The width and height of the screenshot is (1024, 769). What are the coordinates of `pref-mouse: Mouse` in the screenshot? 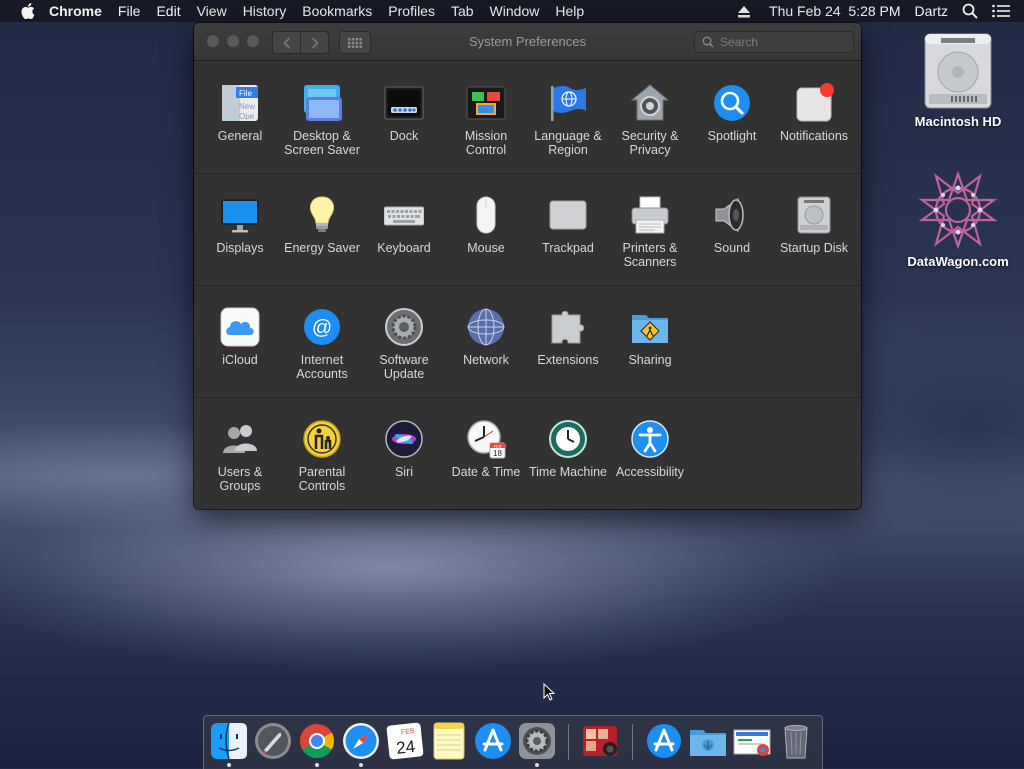 It's located at (486, 225).